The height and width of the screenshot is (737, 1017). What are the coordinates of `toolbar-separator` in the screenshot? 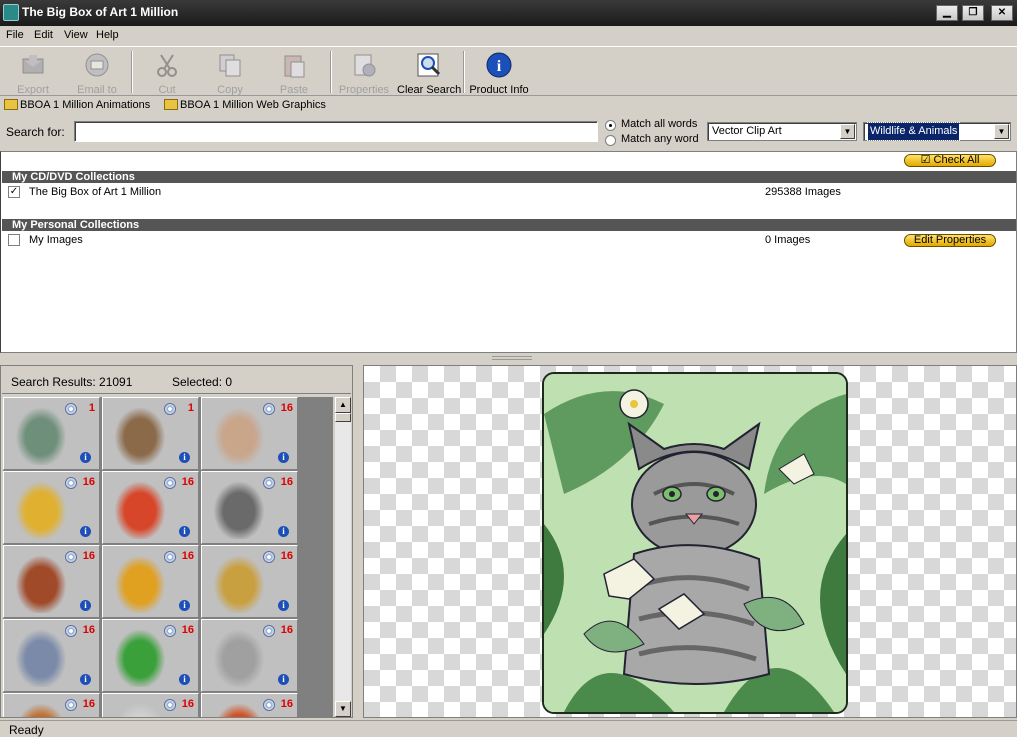 It's located at (464, 72).